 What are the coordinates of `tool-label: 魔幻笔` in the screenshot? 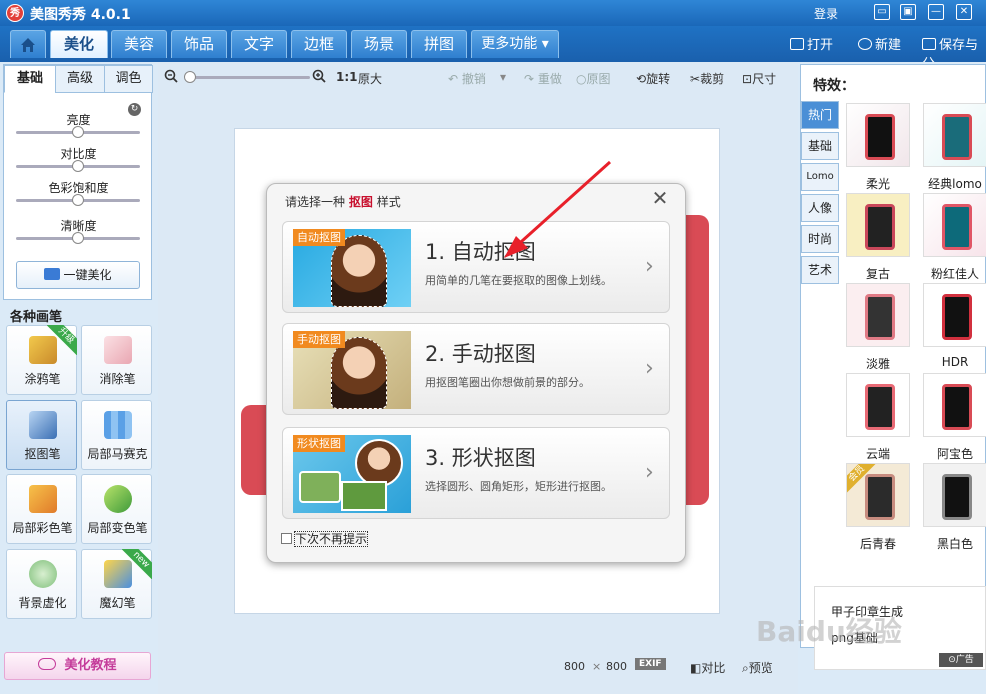 It's located at (117, 603).